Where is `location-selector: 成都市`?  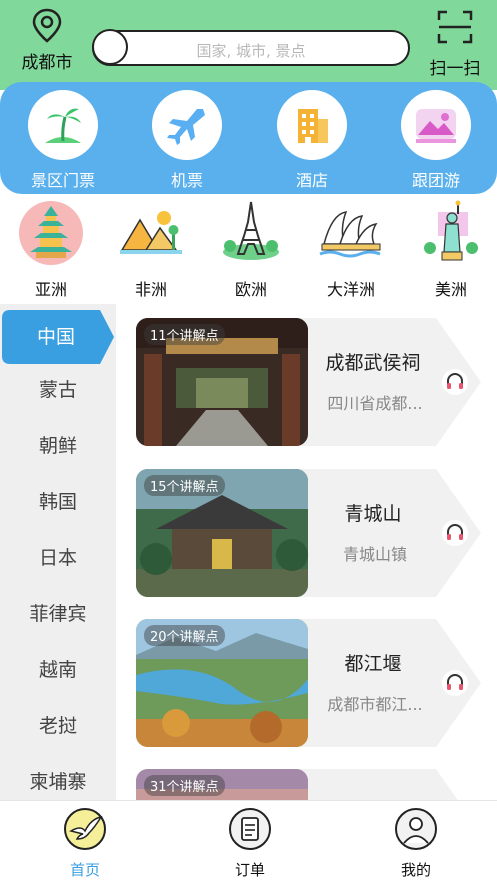
location-selector: 成都市 is located at coordinates (47, 40).